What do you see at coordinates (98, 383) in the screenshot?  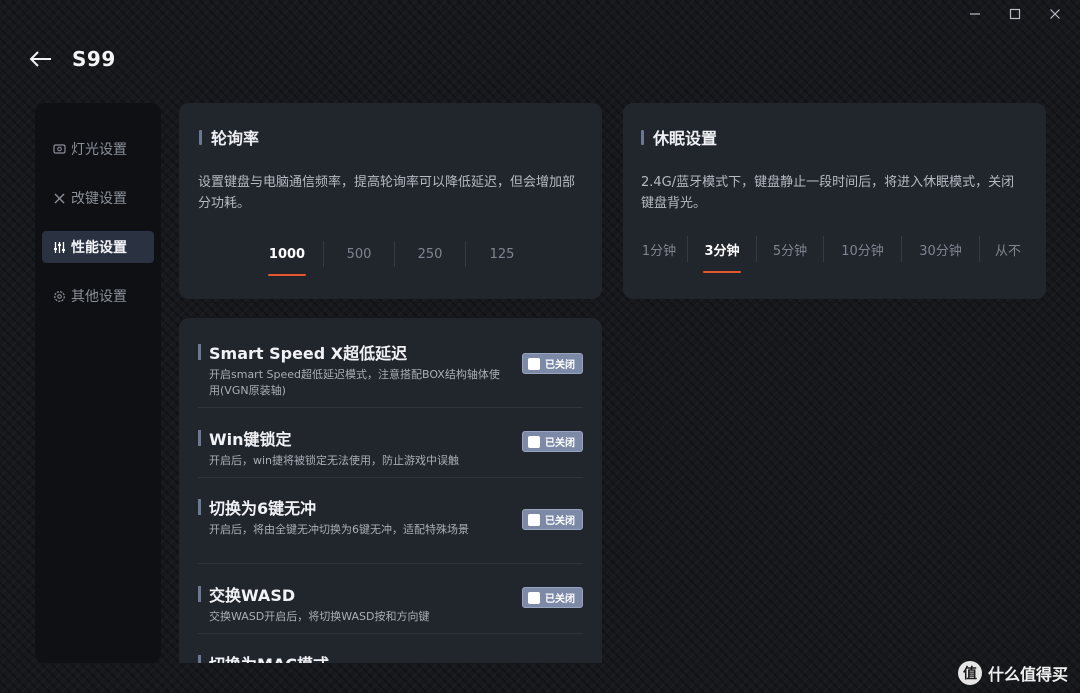 I see `sidebar: 灯光设置 改键设置 性能设置 其他设置` at bounding box center [98, 383].